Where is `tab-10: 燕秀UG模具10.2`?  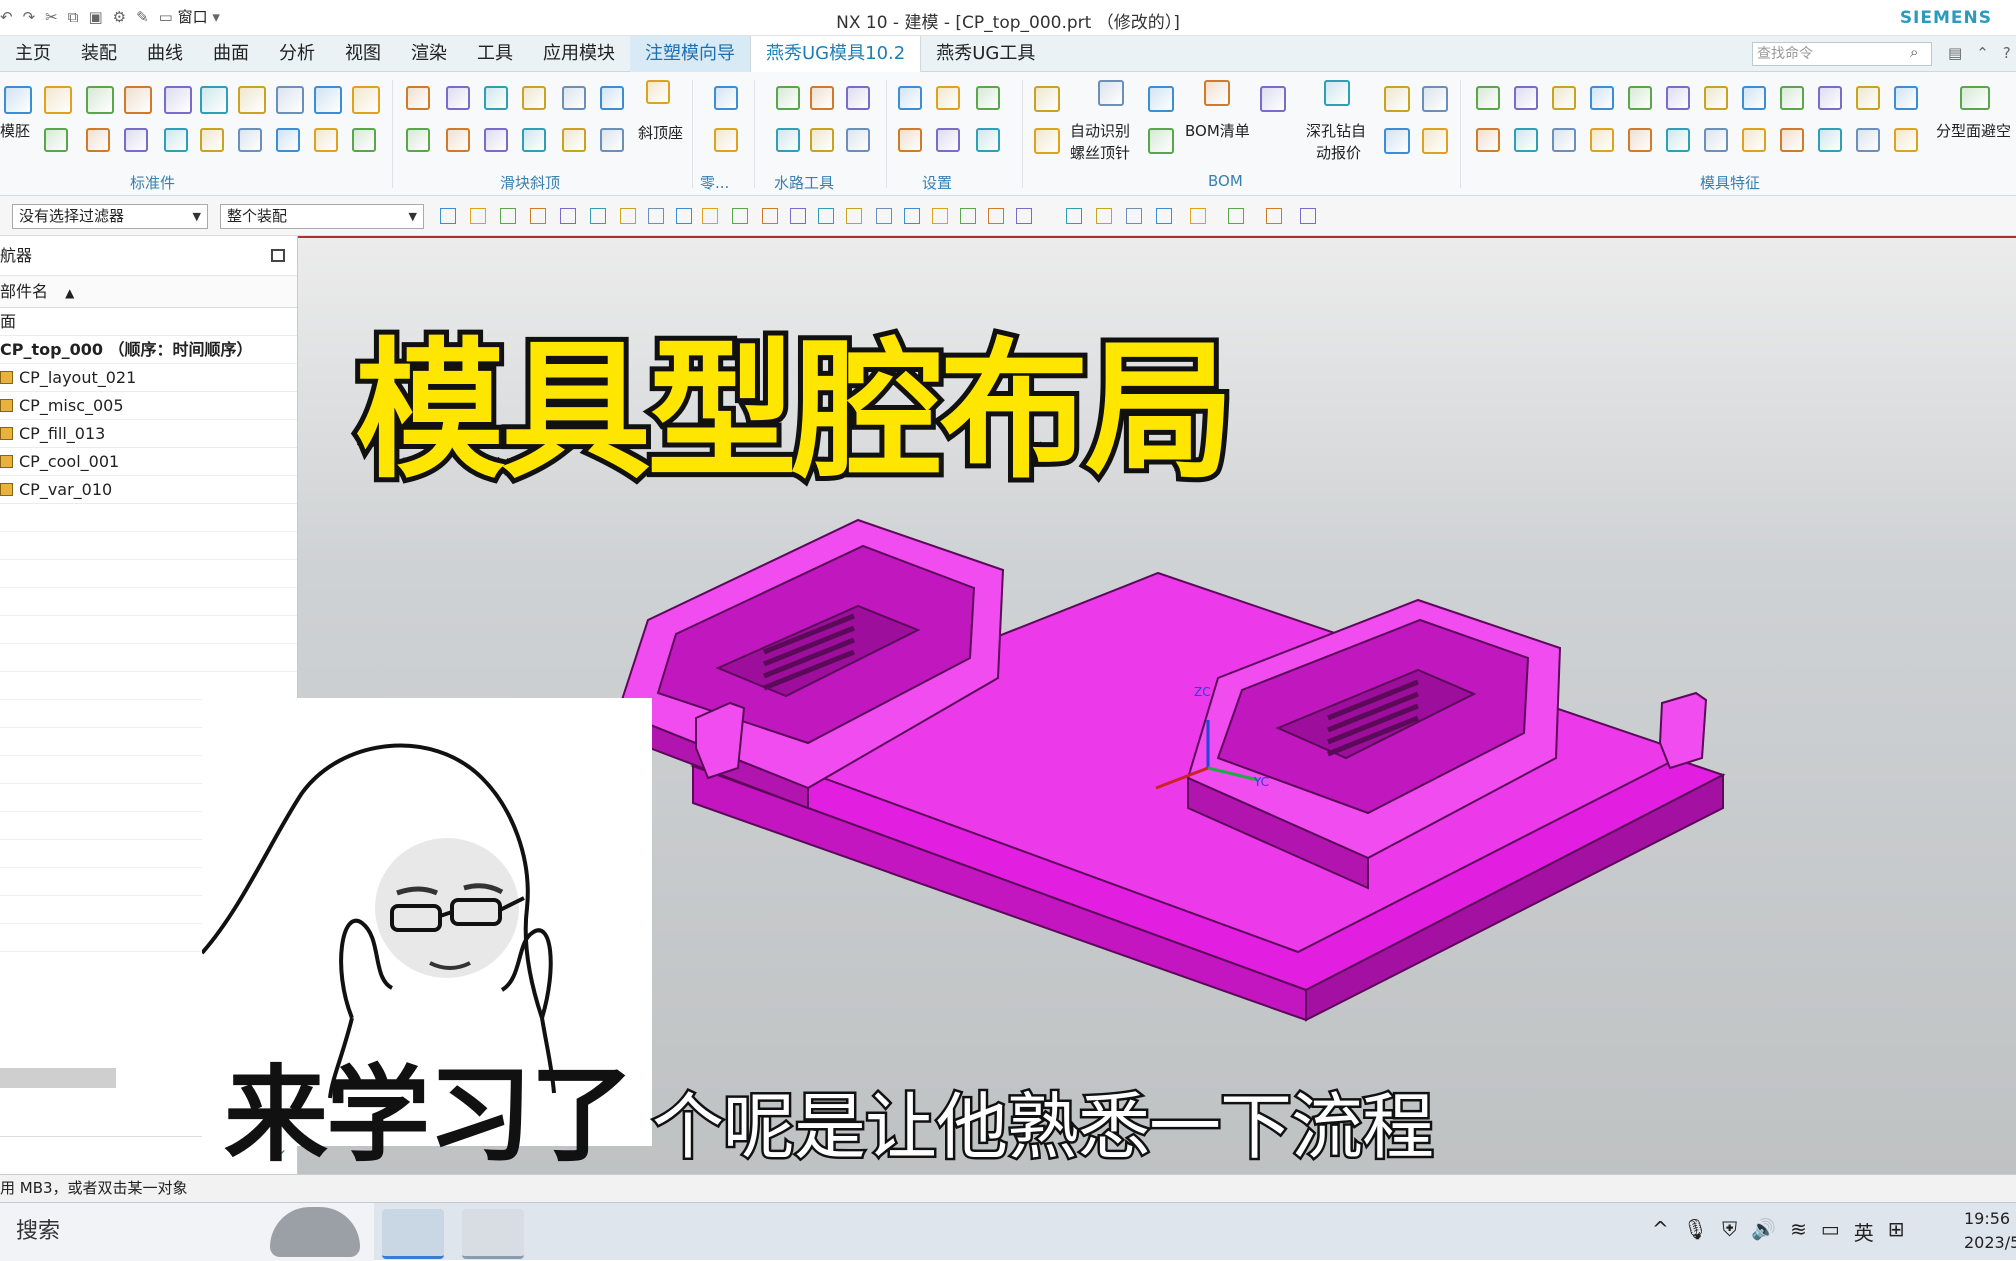 tab-10: 燕秀UG模具10.2 is located at coordinates (836, 54).